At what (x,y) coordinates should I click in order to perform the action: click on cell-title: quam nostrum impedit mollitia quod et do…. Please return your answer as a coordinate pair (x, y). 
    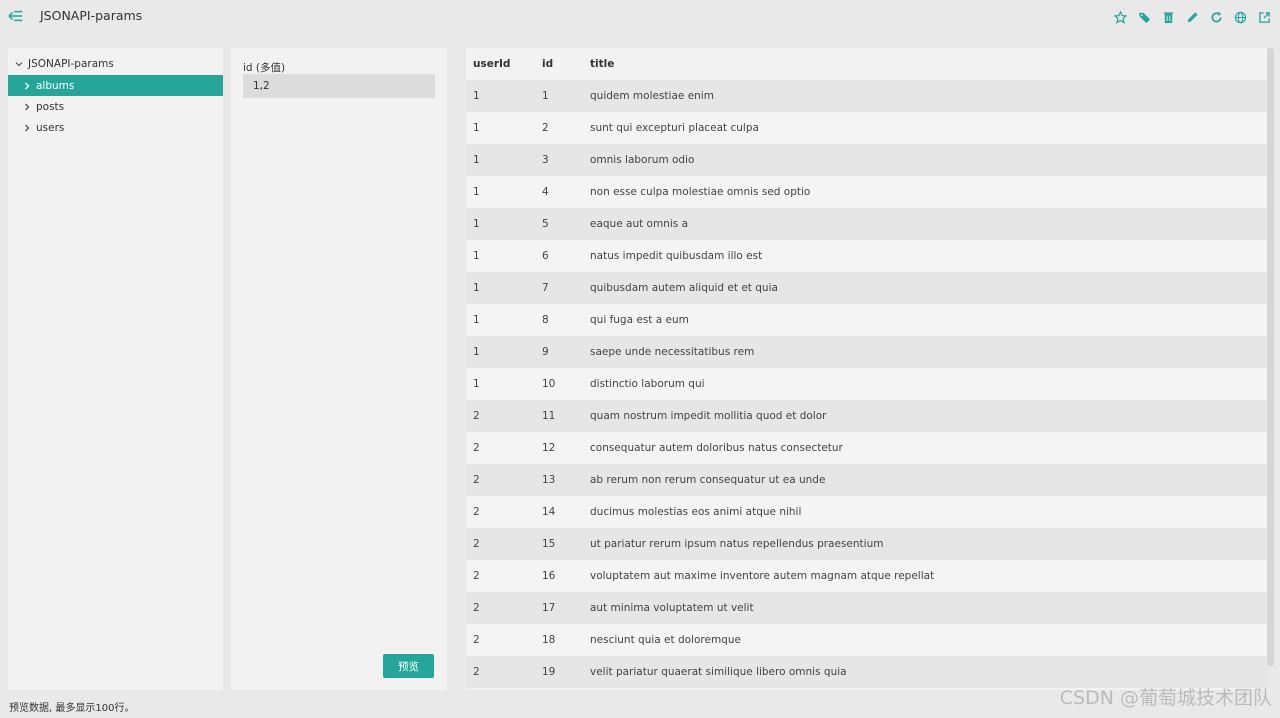
    Looking at the image, I should click on (708, 416).